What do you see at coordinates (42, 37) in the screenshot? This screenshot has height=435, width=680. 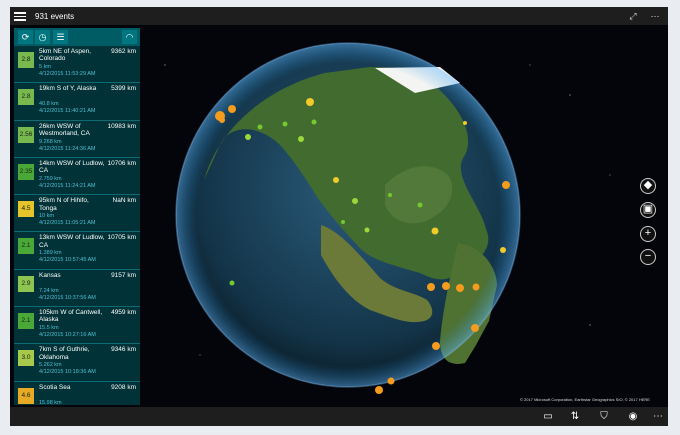 I see `history-icon: ◷` at bounding box center [42, 37].